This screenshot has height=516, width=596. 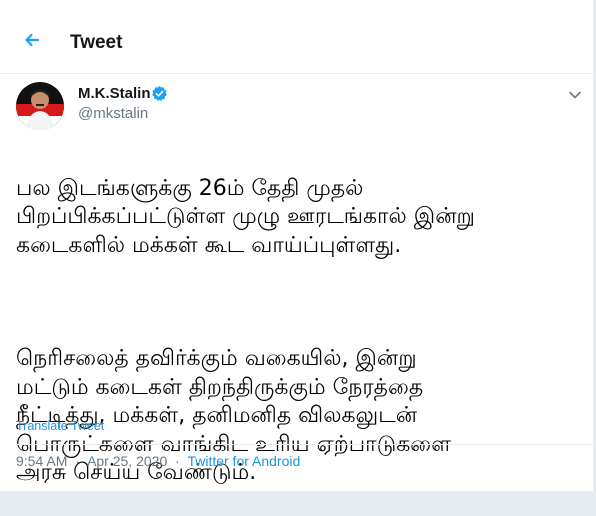 What do you see at coordinates (96, 42) in the screenshot?
I see `page-title: Tweet` at bounding box center [96, 42].